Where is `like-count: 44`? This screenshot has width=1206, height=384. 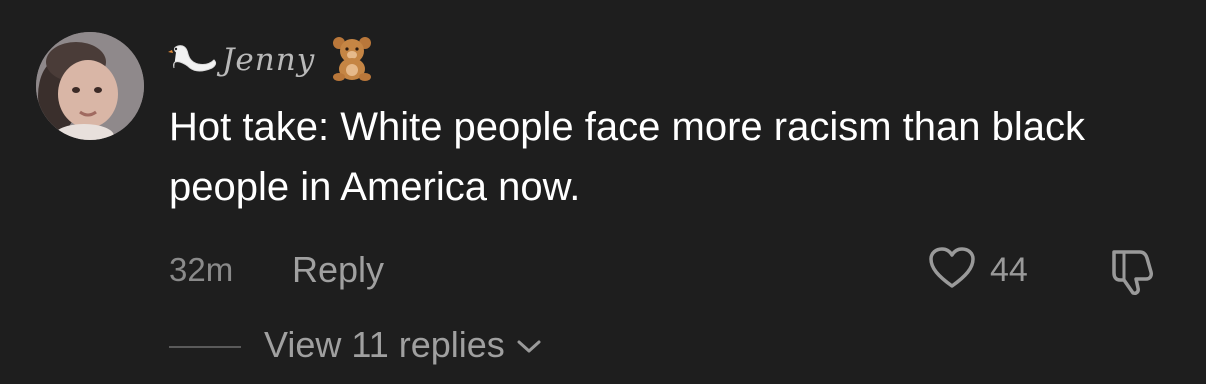 like-count: 44 is located at coordinates (1009, 270).